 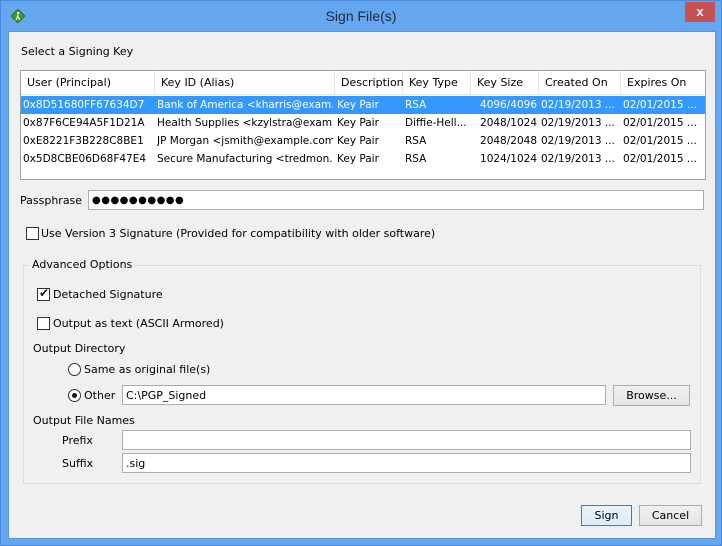 I want to click on detached-signature-checkbox: ✔, so click(x=43, y=293).